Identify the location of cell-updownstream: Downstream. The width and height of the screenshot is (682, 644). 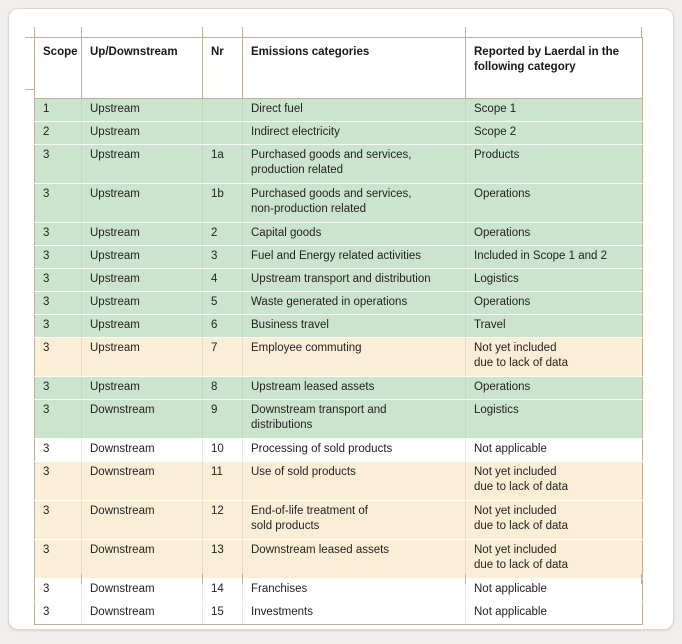
(142, 450).